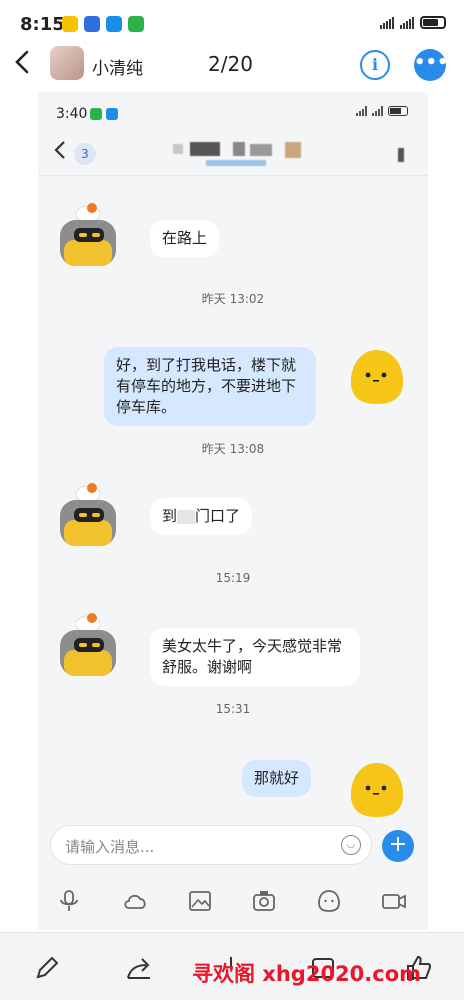 Image resolution: width=464 pixels, height=1000 pixels. What do you see at coordinates (92, 24) in the screenshot?
I see `map-icon` at bounding box center [92, 24].